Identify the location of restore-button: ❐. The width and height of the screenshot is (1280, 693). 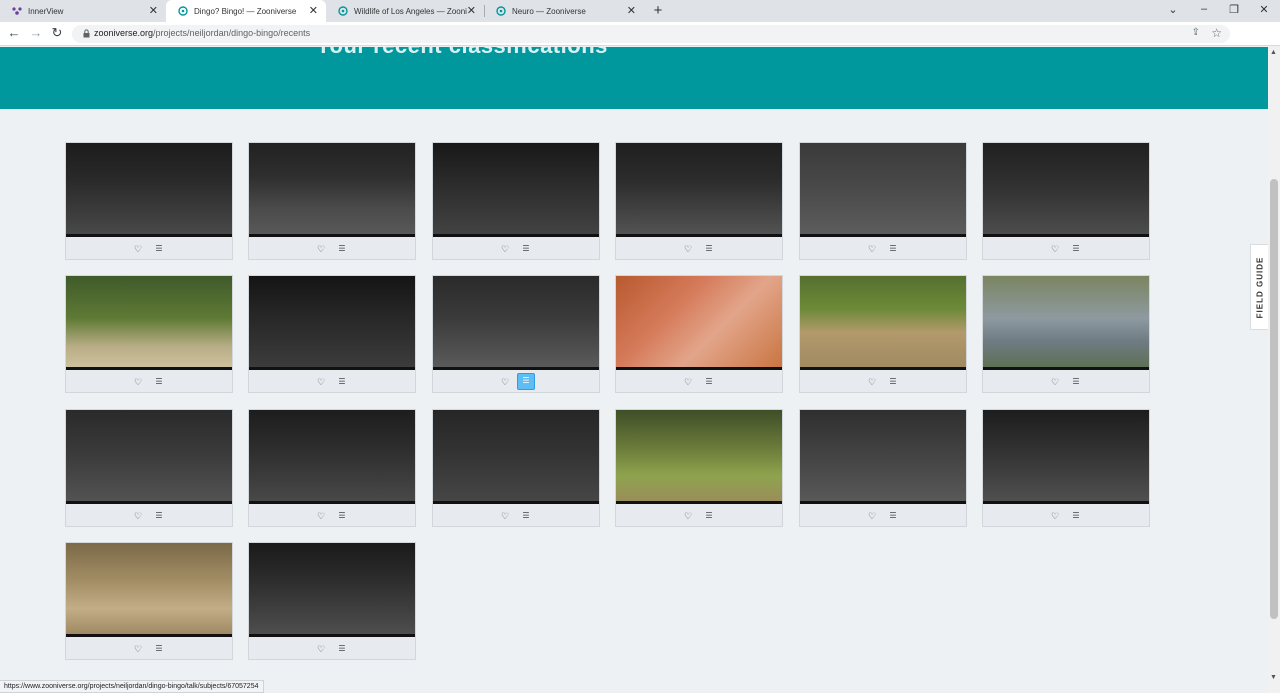
(1234, 9).